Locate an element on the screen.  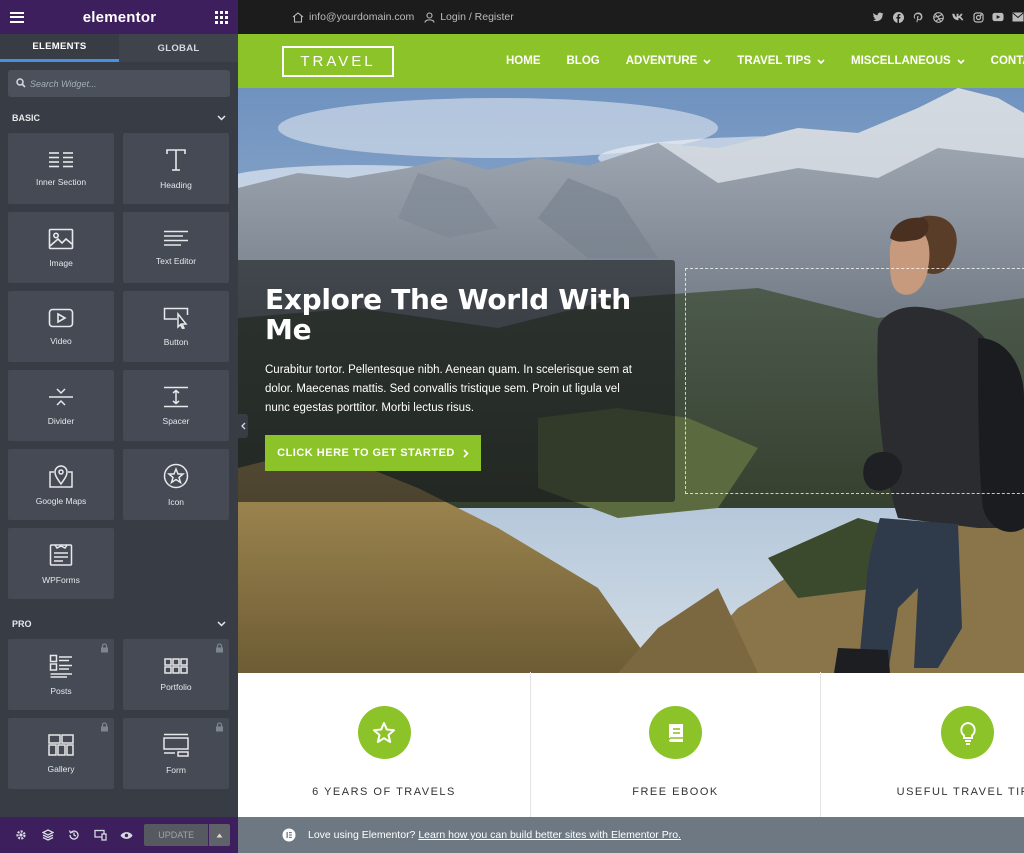
elementor-logo: elementor is located at coordinates (119, 17).